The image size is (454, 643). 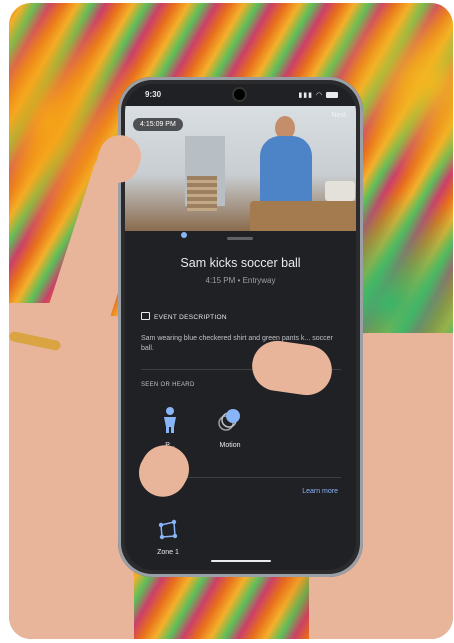 What do you see at coordinates (338, 115) in the screenshot?
I see `nest-watermark: Nest` at bounding box center [338, 115].